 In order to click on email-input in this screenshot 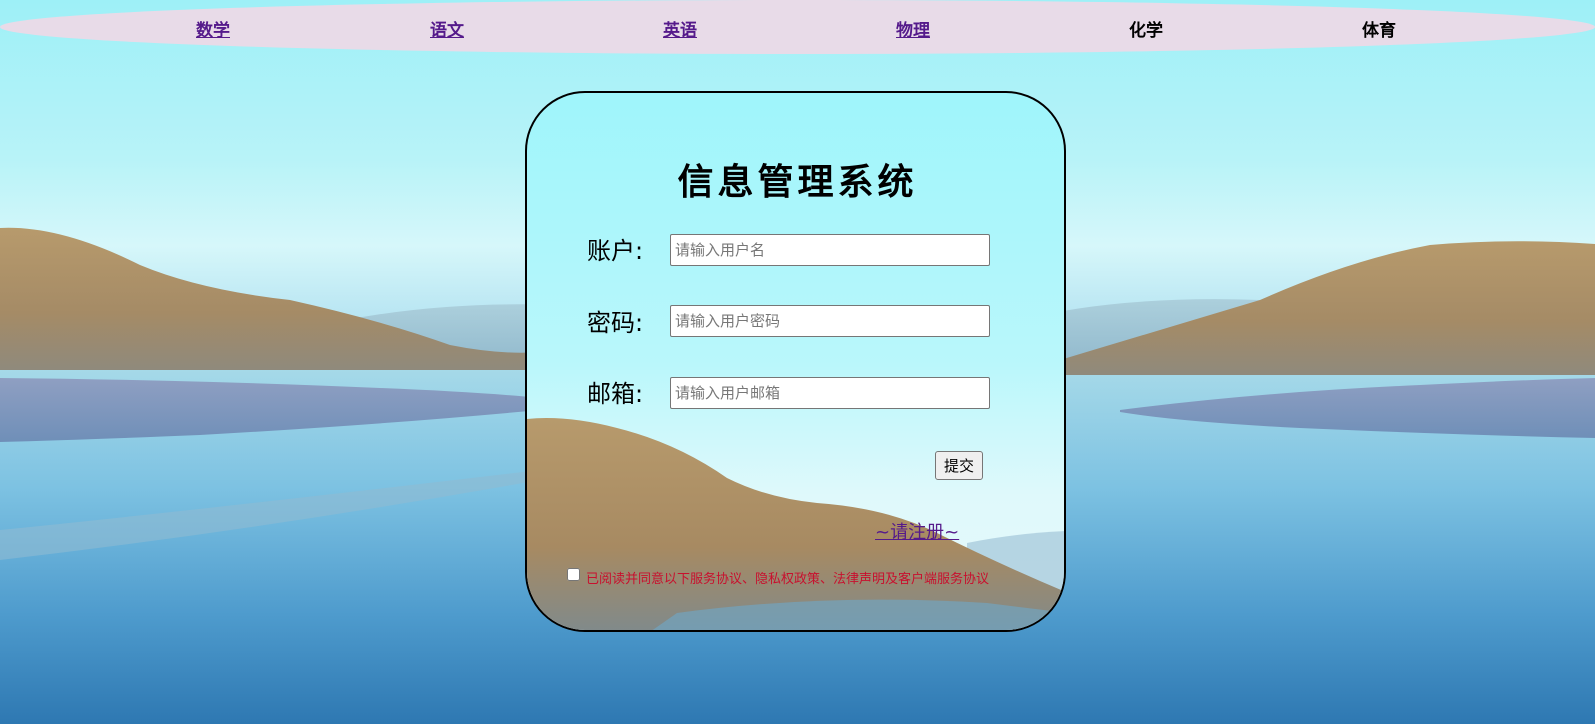, I will do `click(830, 393)`.